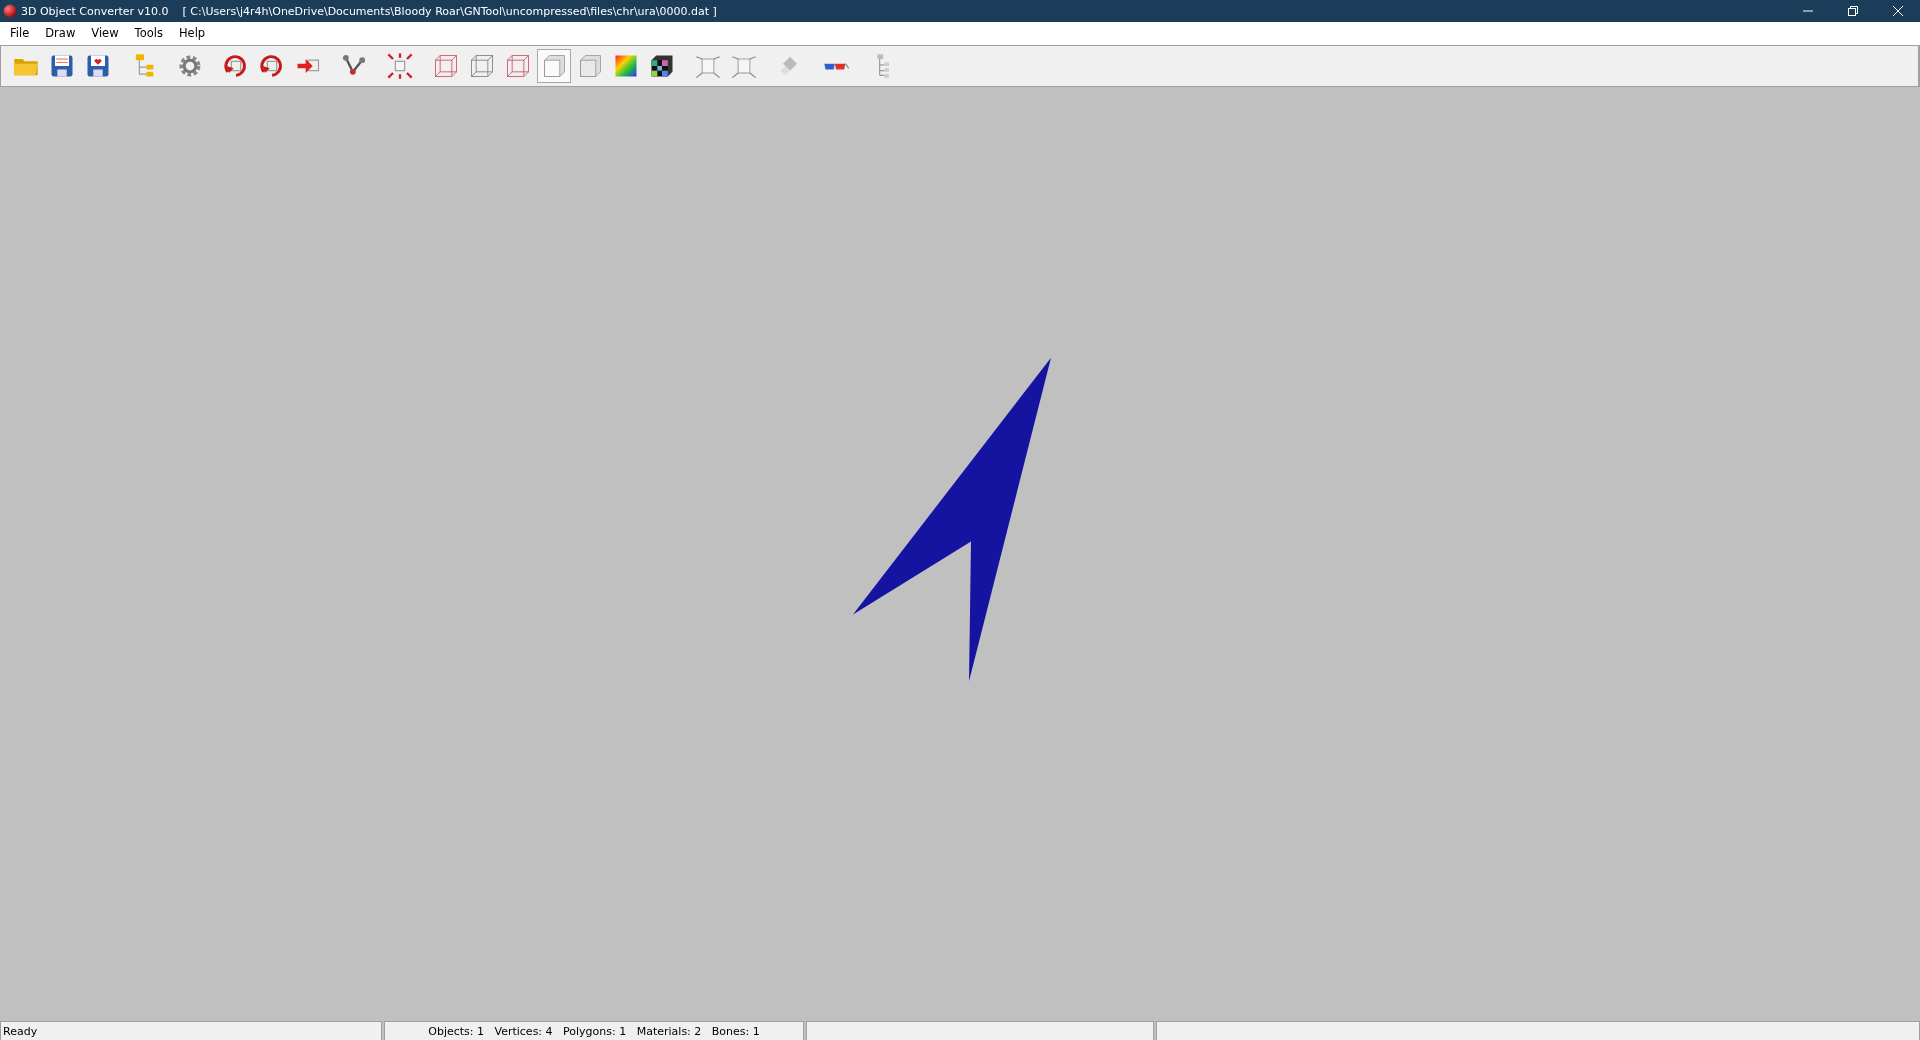  Describe the element at coordinates (1897, 11) in the screenshot. I see `close-icon` at that location.